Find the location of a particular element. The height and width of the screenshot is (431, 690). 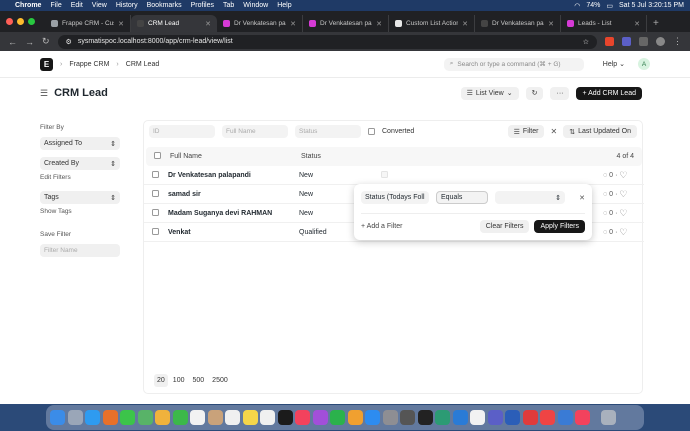

lead-full-name: Dr Venkatesan palapandi is located at coordinates (233, 175).